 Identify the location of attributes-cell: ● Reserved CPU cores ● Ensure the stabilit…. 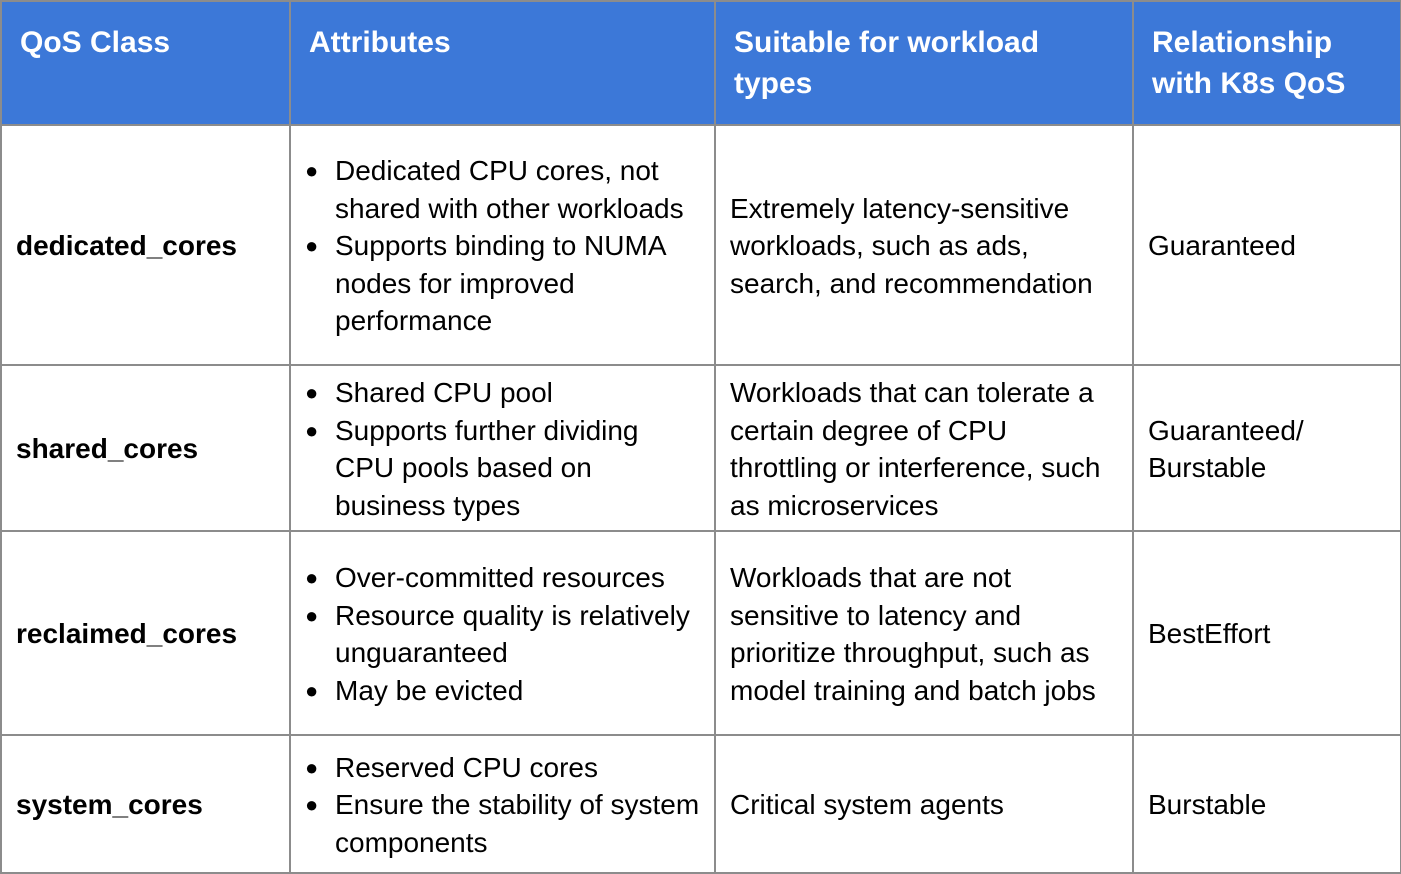
(502, 804).